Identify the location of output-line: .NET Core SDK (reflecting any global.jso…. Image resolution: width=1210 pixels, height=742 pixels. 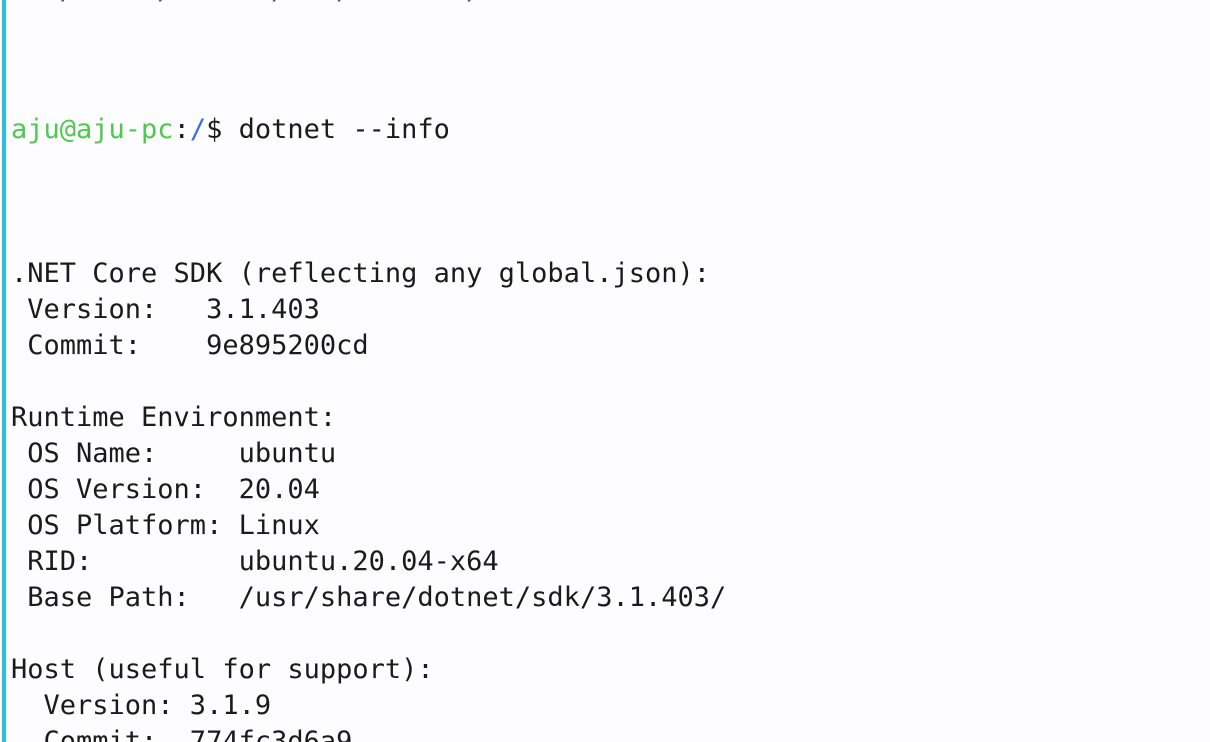
(360, 273).